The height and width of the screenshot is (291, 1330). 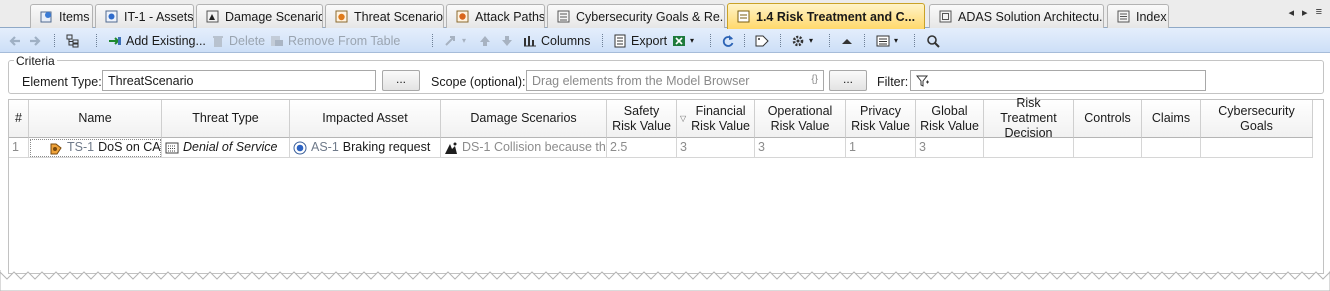 What do you see at coordinates (826, 16) in the screenshot?
I see `tab-risk-treatment: 1.4 Risk Treatment and C... ✕` at bounding box center [826, 16].